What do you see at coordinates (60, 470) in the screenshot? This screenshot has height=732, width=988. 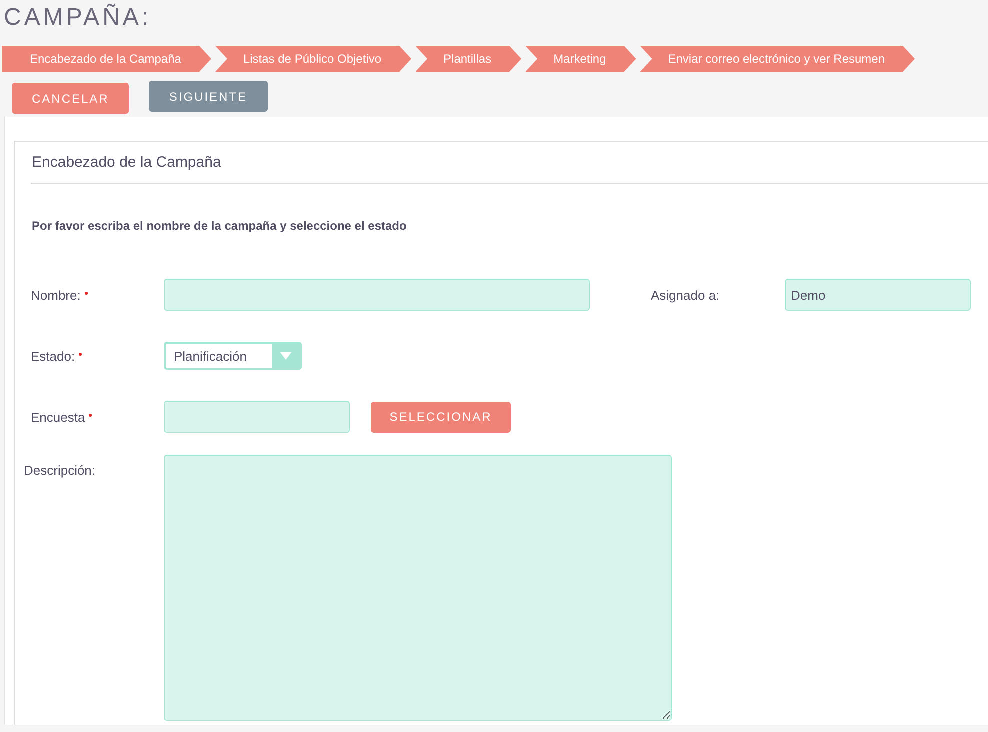 I see `field-label: Descripción:` at bounding box center [60, 470].